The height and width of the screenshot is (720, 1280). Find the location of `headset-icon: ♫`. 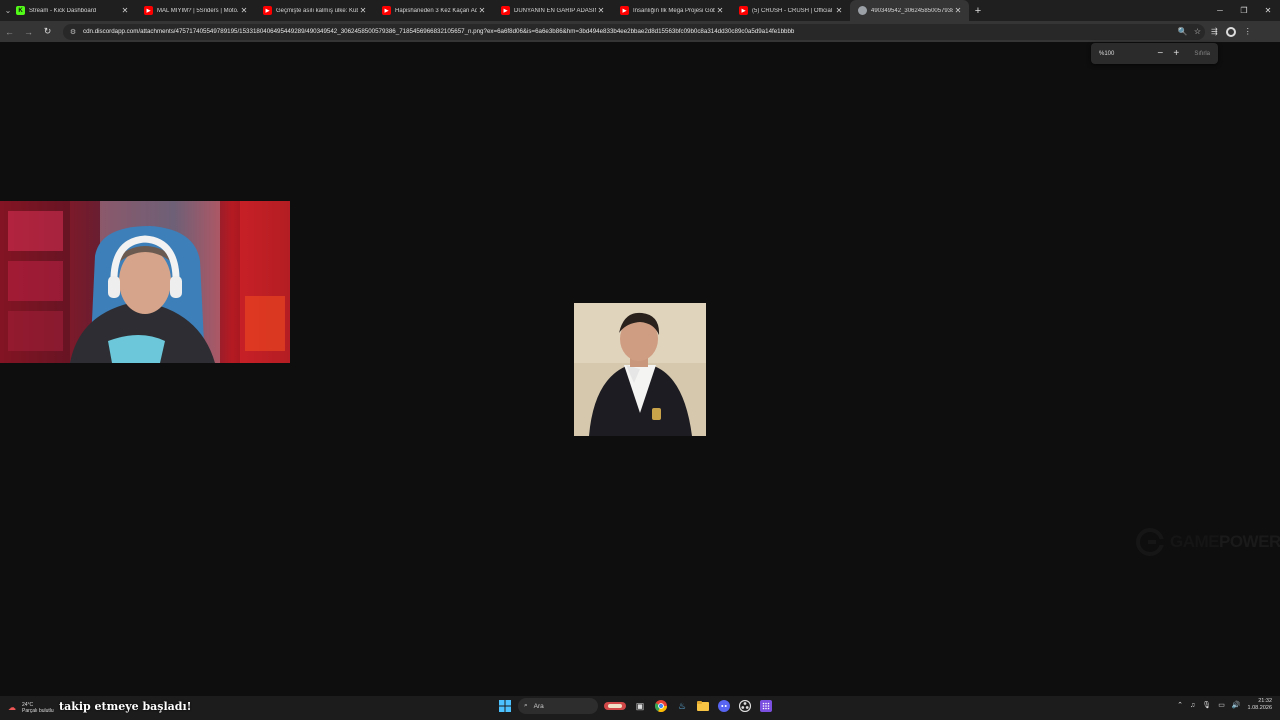

headset-icon: ♫ is located at coordinates (1192, 705).